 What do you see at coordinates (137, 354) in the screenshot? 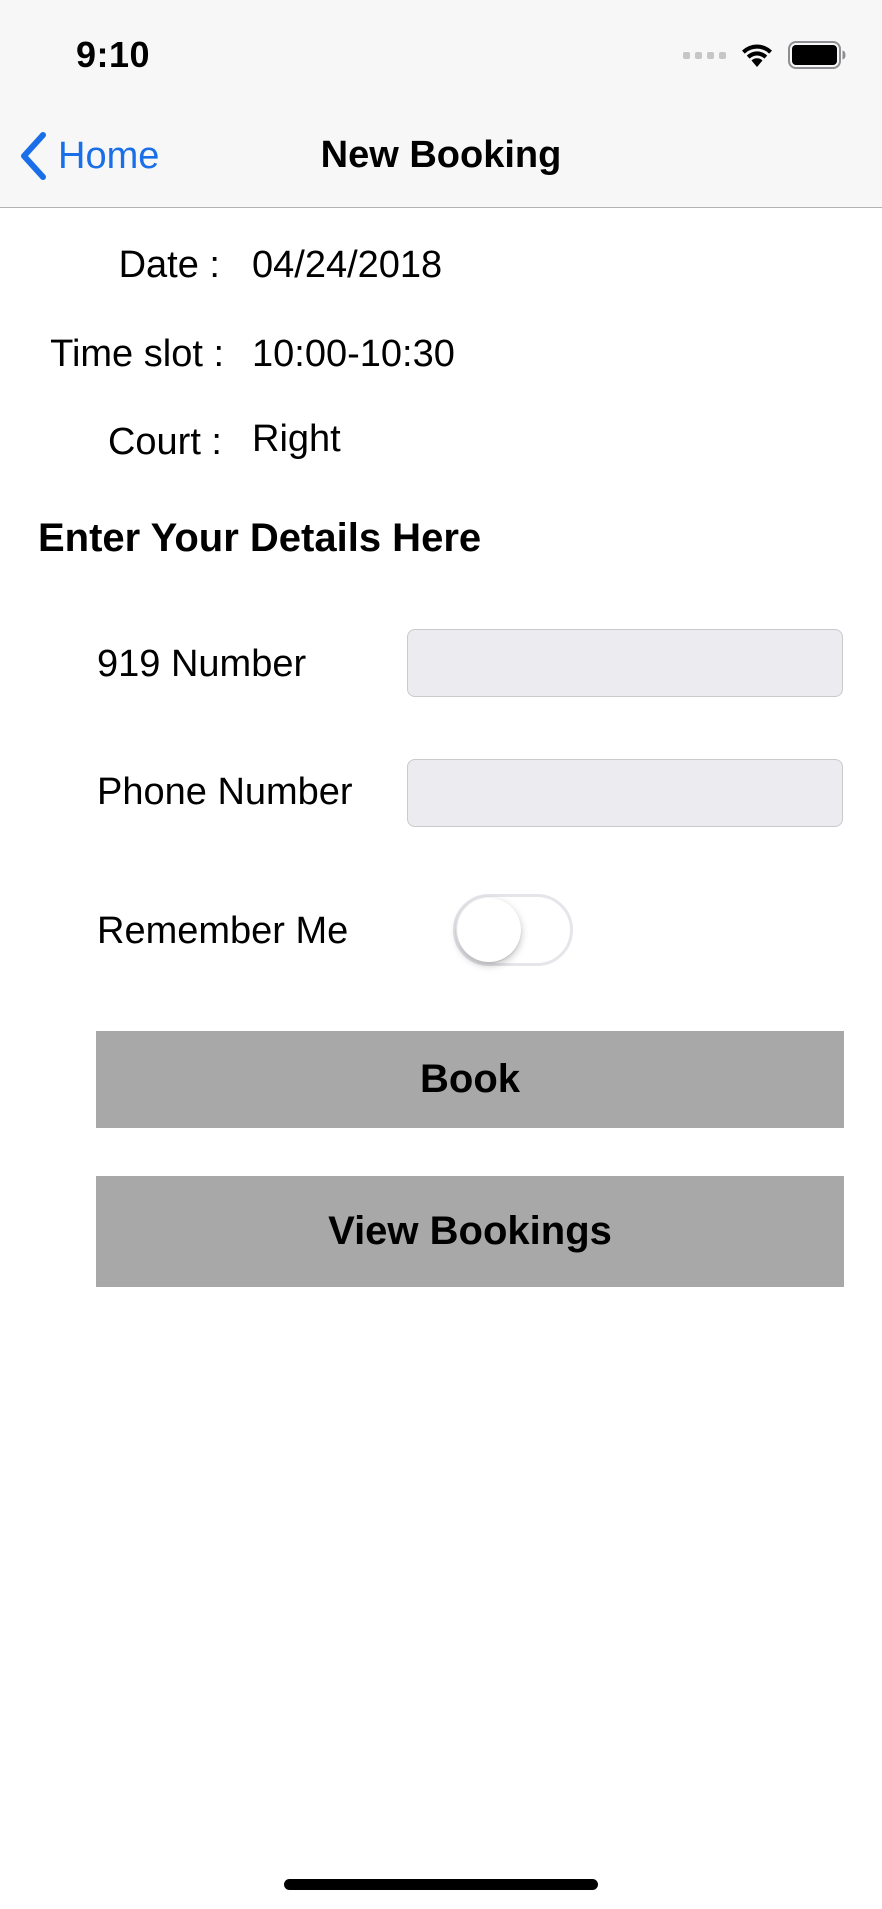
I see `time-slot-label: Time slot :` at bounding box center [137, 354].